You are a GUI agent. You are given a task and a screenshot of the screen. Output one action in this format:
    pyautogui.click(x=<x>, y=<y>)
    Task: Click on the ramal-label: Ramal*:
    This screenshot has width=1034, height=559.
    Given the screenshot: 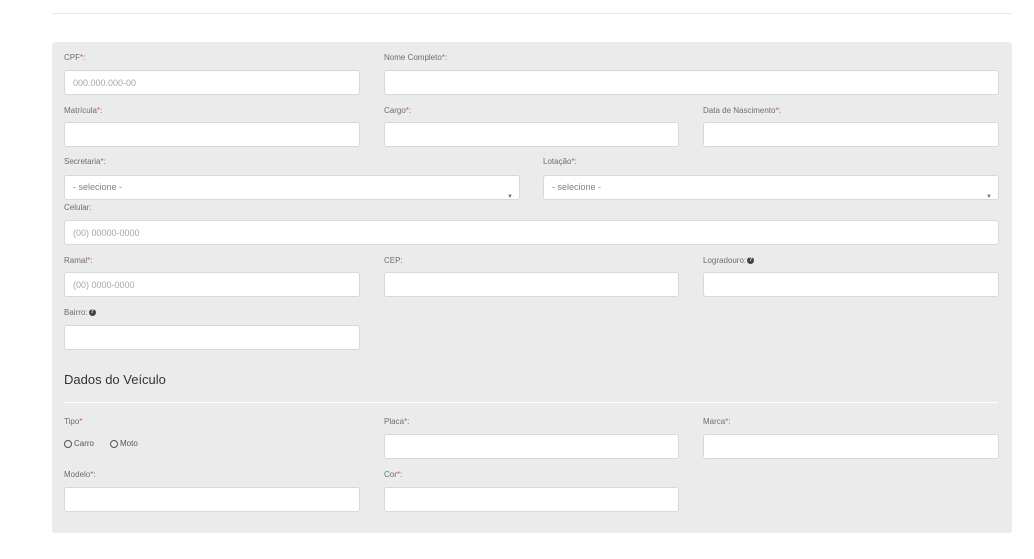 What is the action you would take?
    pyautogui.click(x=78, y=260)
    